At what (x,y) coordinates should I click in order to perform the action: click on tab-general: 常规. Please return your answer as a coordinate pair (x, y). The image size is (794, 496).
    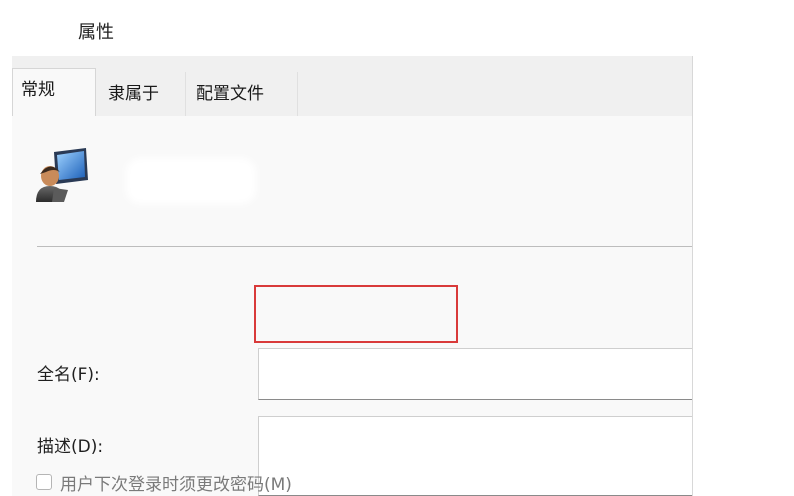
    Looking at the image, I should click on (54, 92).